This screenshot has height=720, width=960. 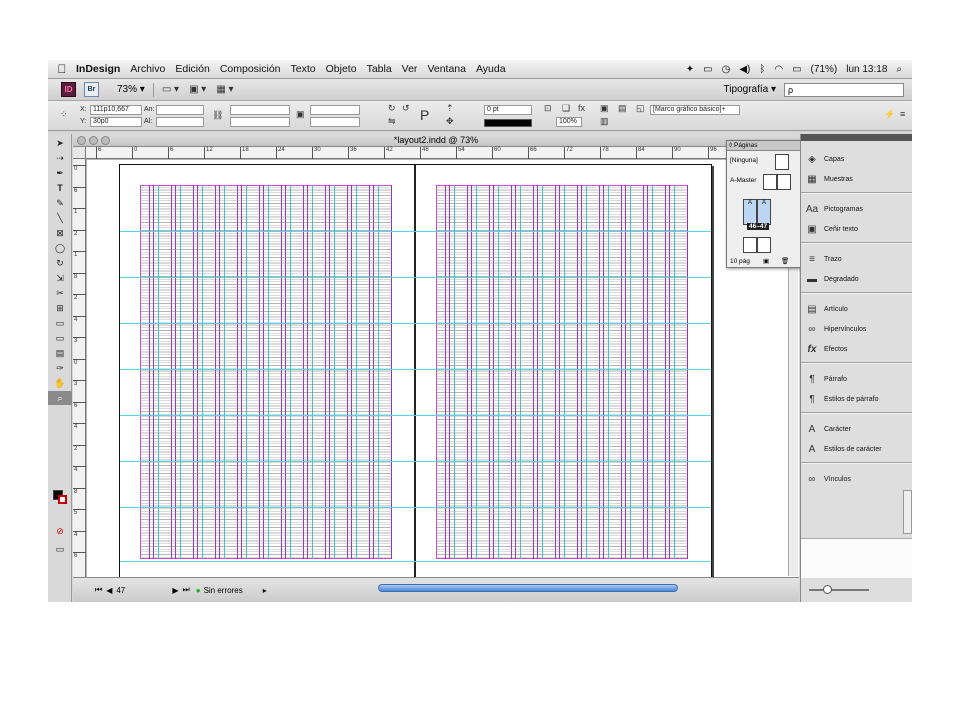 What do you see at coordinates (131, 89) in the screenshot?
I see `zoom-level-dropdown: 73% ▾` at bounding box center [131, 89].